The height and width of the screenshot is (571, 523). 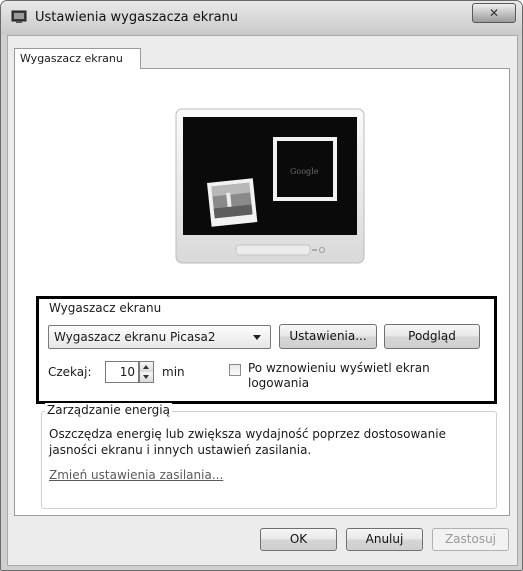 What do you see at coordinates (122, 372) in the screenshot?
I see `wait-minutes-input: 10` at bounding box center [122, 372].